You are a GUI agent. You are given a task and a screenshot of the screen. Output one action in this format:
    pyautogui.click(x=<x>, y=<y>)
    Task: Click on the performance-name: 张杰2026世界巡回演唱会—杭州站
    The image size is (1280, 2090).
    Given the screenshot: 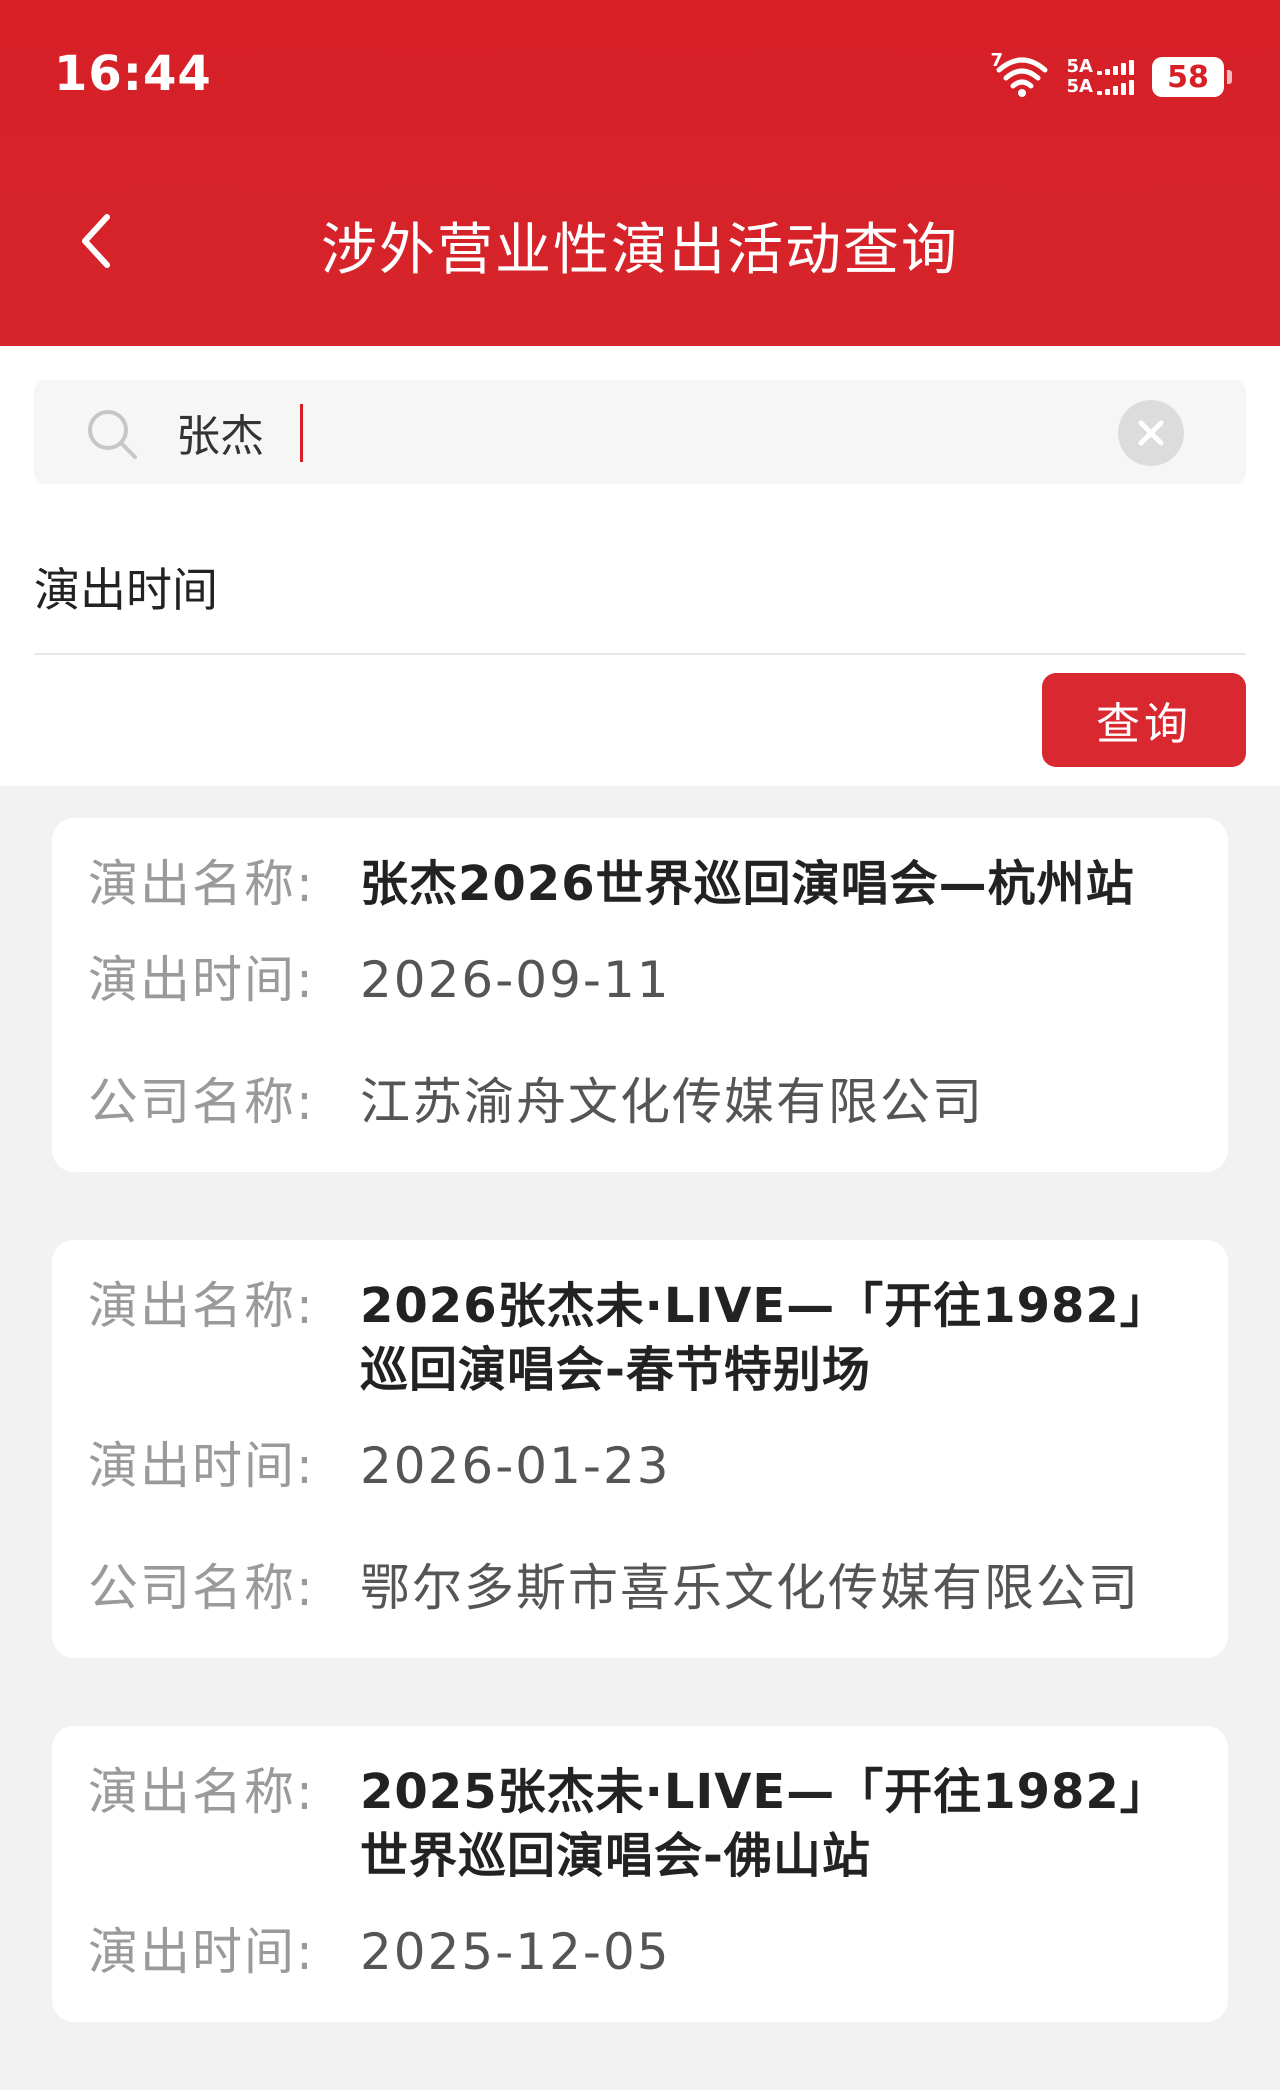 What is the action you would take?
    pyautogui.click(x=747, y=884)
    